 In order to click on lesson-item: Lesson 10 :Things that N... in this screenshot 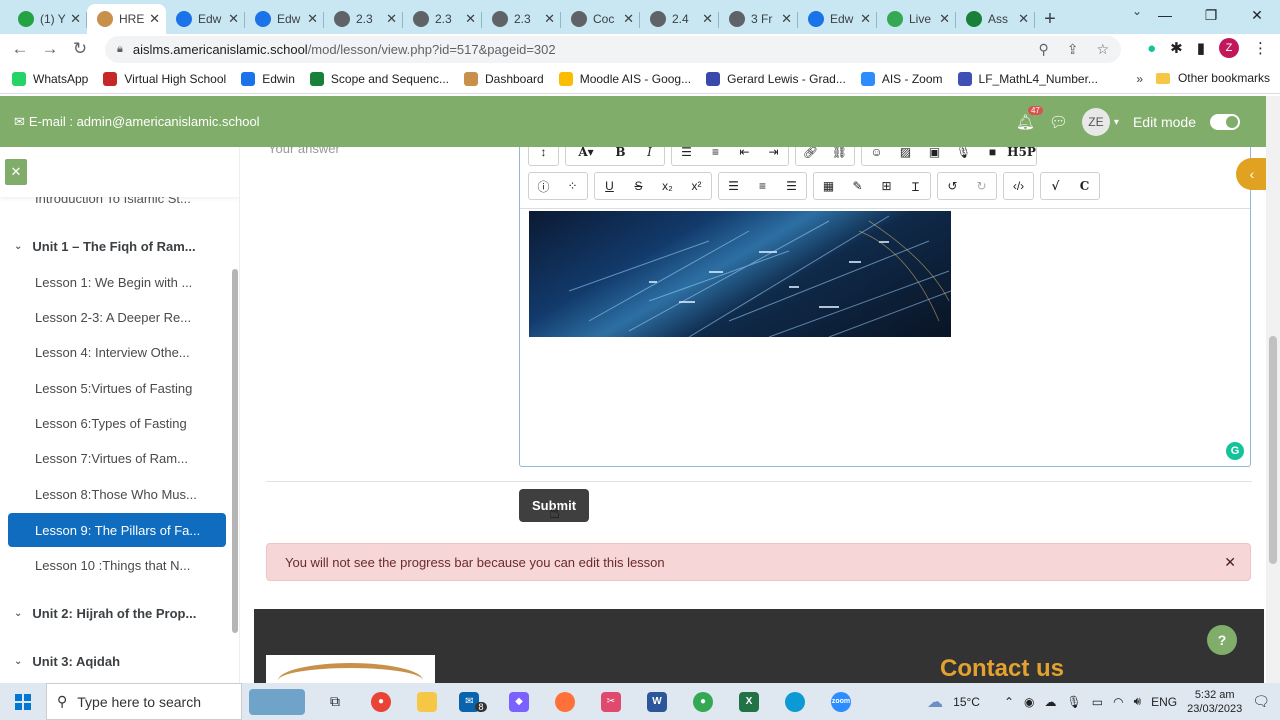, I will do `click(112, 565)`.